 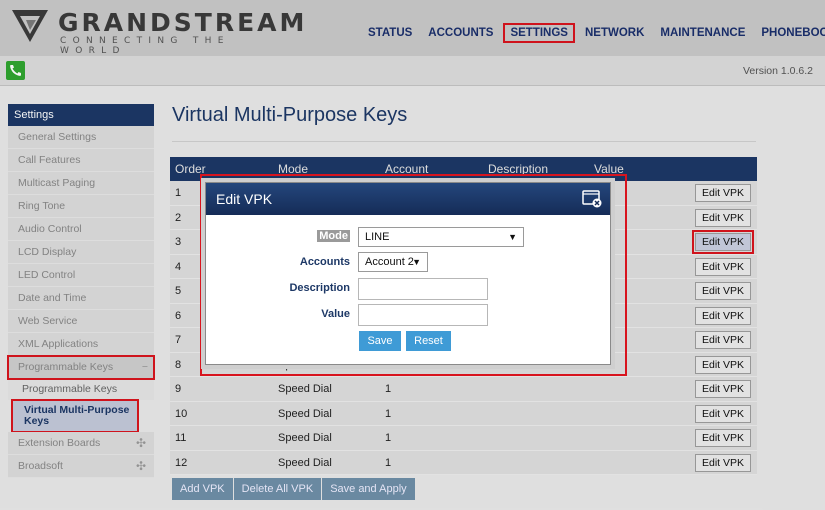 What do you see at coordinates (178, 242) in the screenshot?
I see `row-order: 3` at bounding box center [178, 242].